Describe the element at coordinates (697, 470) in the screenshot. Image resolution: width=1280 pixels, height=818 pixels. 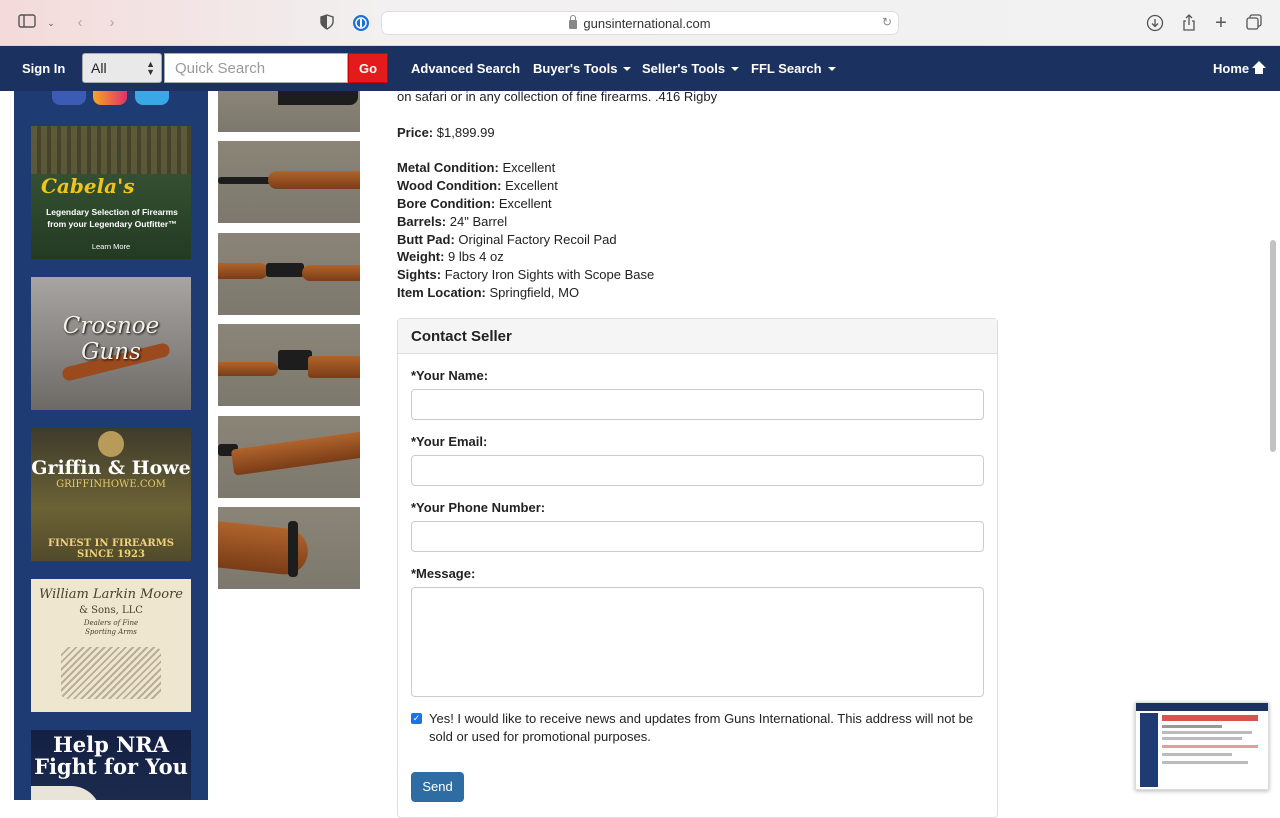
I see `email-field` at that location.